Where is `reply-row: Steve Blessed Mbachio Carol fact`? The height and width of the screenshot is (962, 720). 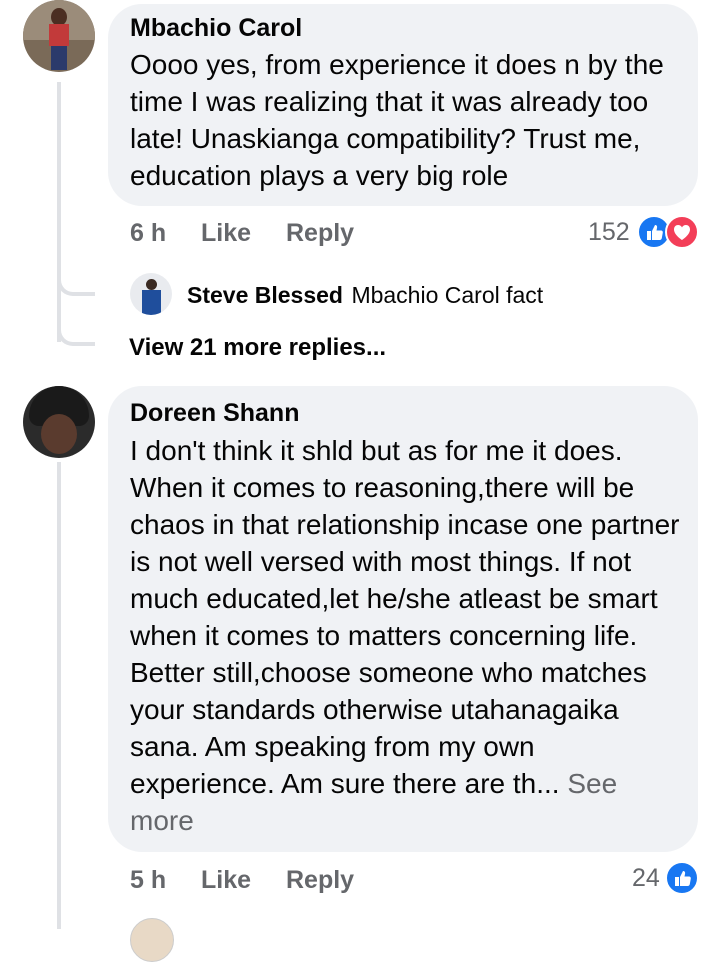
reply-row: Steve Blessed Mbachio Carol fact is located at coordinates (365, 295).